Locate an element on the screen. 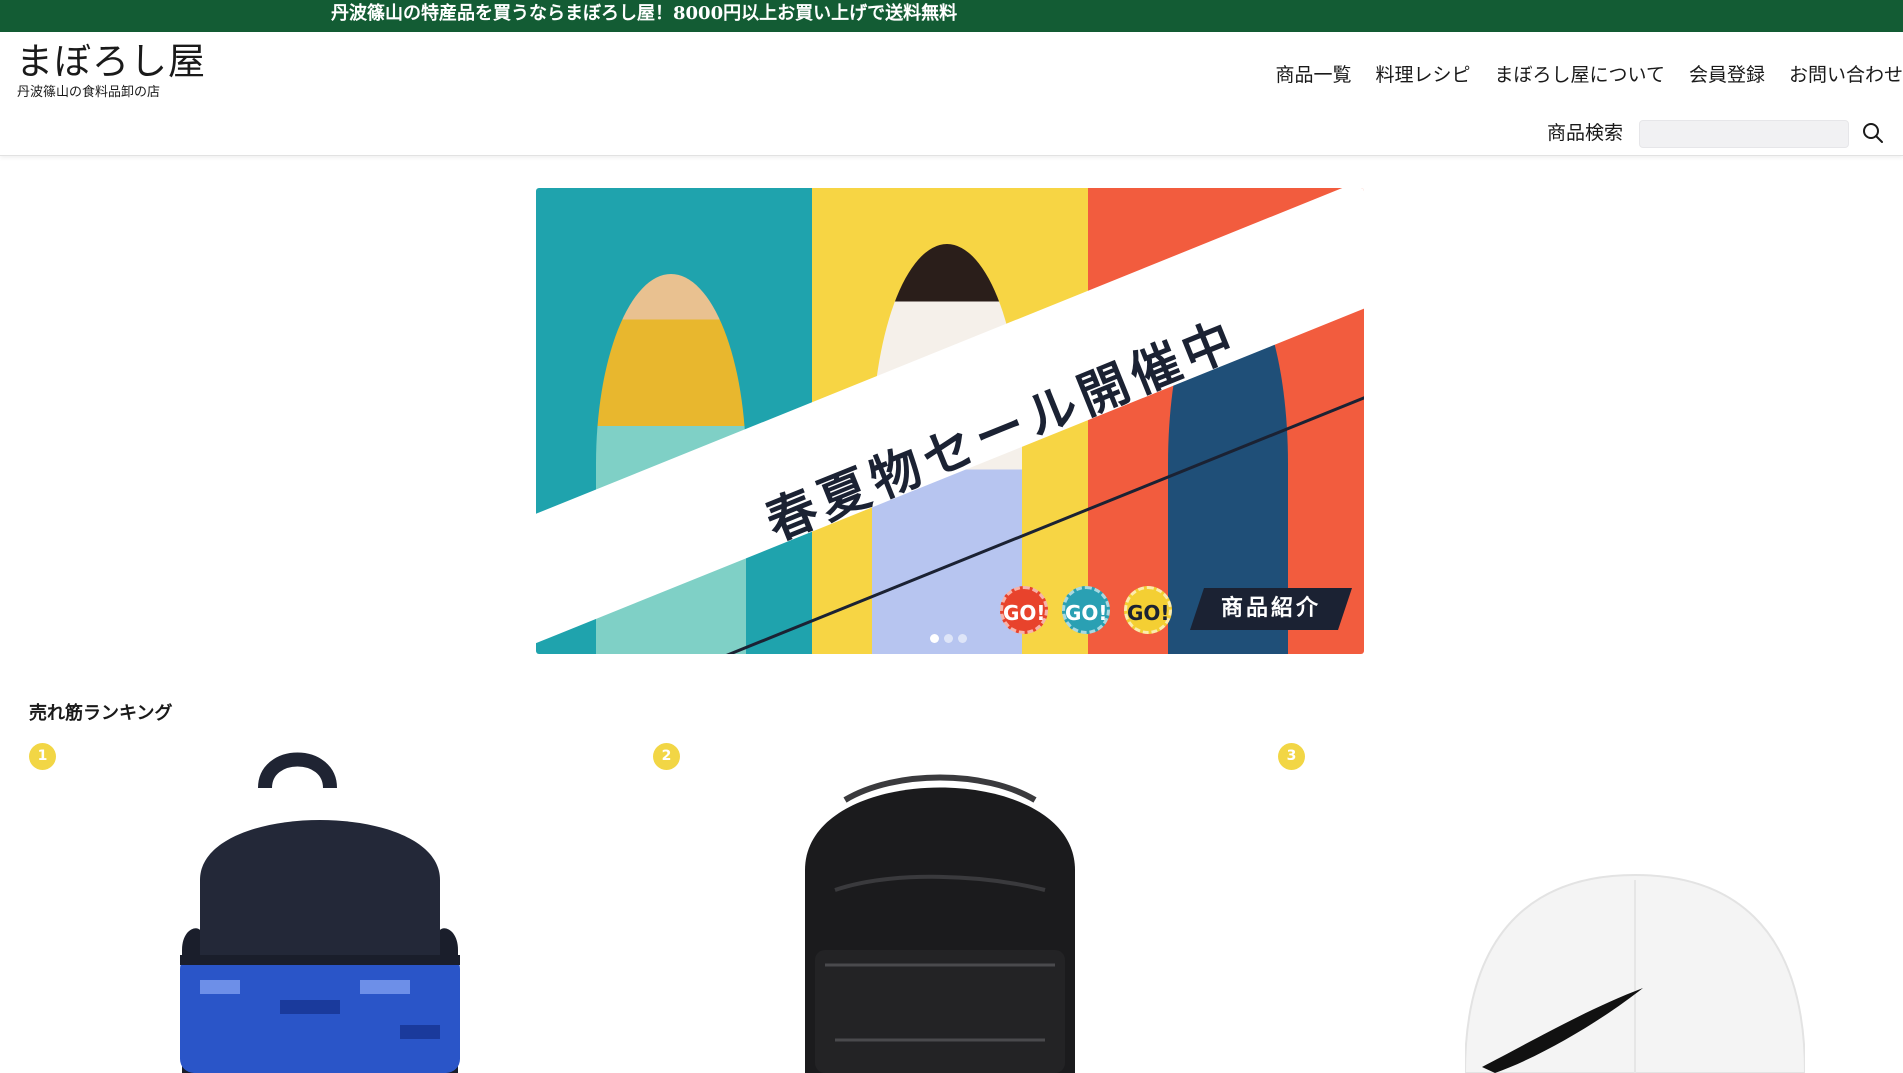 The height and width of the screenshot is (1073, 1903). main-nav: 商品一覧 料理レシピ まぼろし屋について 会員登録 お問い合わせ is located at coordinates (1589, 75).